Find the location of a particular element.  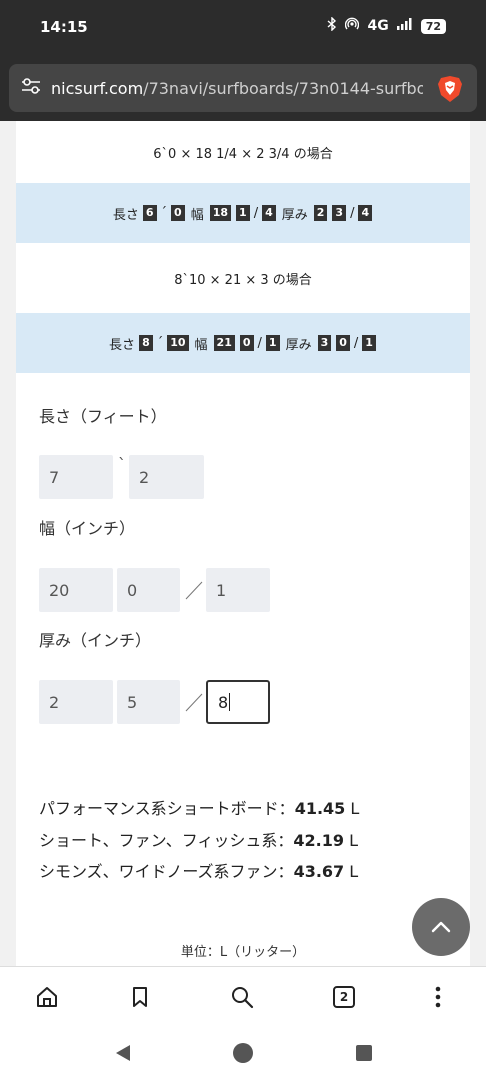

width-whole-input: 20 is located at coordinates (76, 590).